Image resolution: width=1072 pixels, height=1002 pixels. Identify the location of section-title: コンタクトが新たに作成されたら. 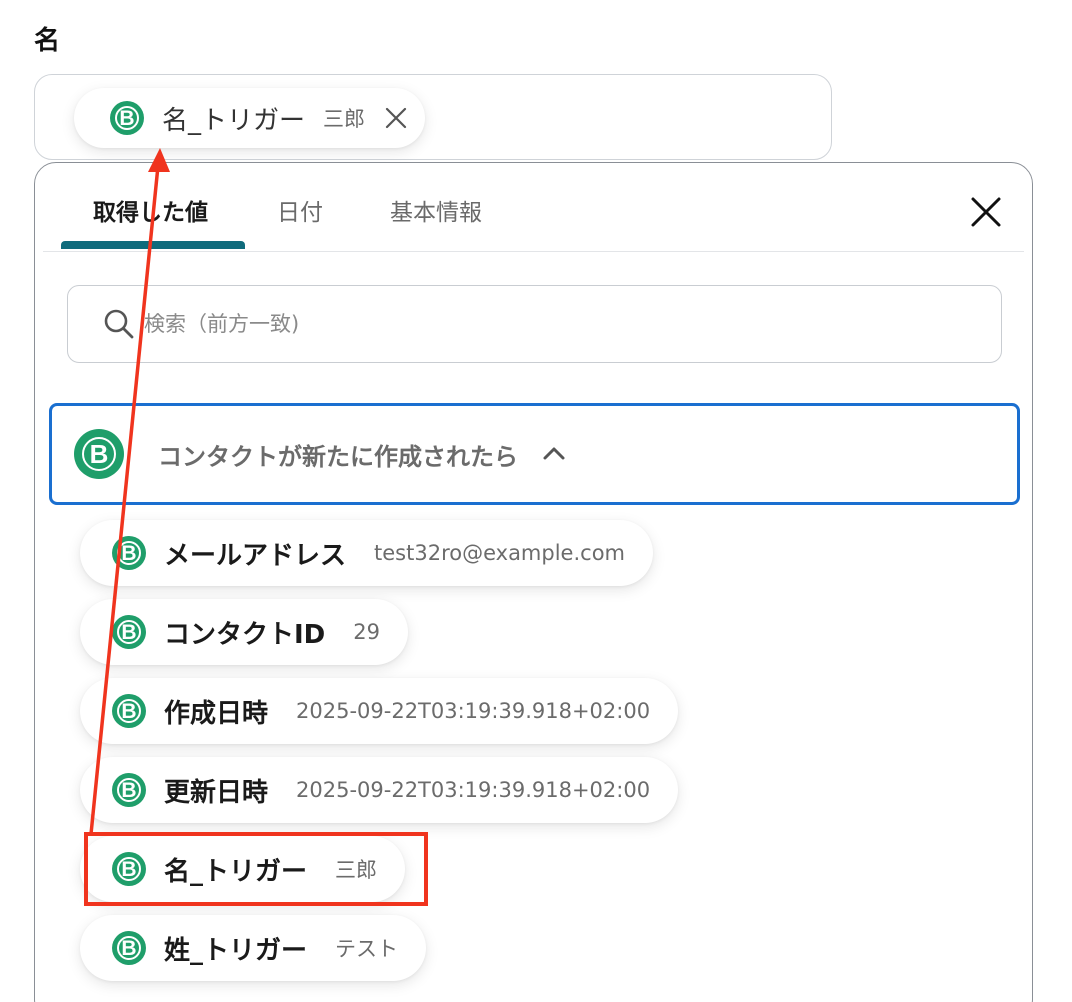
(338, 456).